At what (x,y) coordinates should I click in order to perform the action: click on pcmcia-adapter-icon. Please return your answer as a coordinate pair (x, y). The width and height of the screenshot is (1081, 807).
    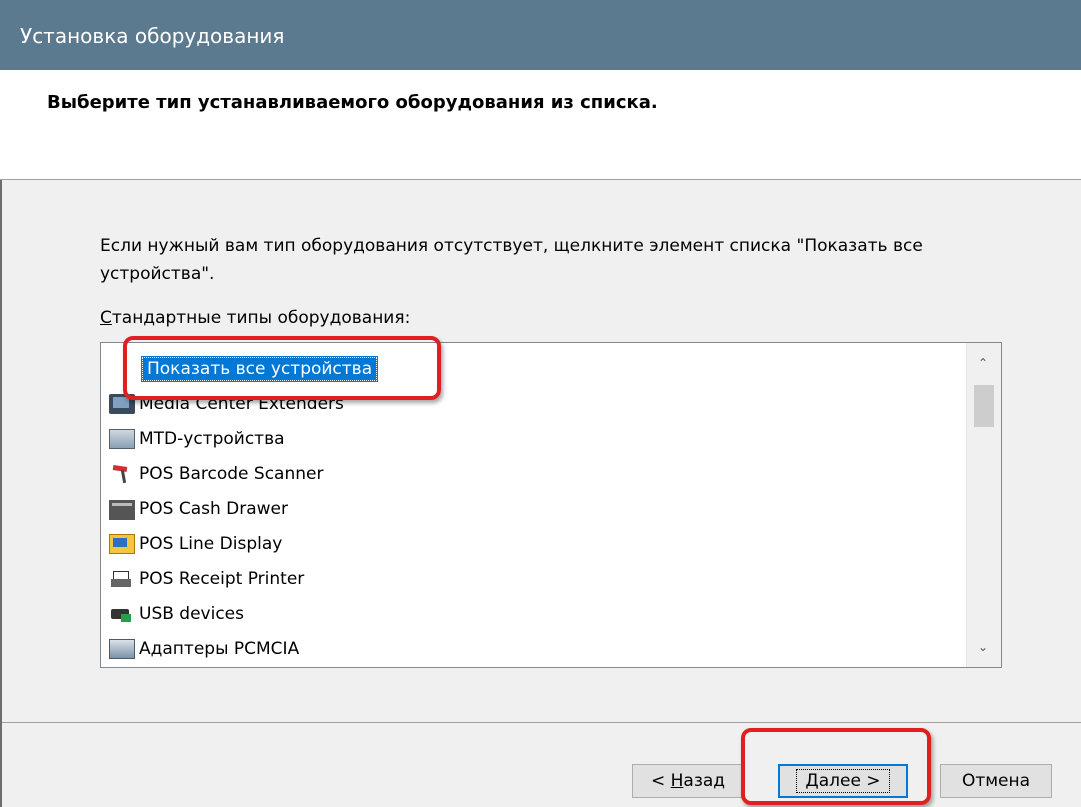
    Looking at the image, I should click on (122, 648).